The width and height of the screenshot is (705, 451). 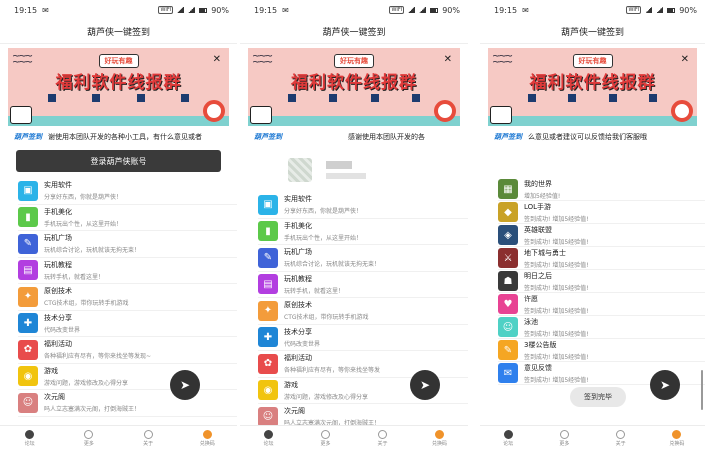 What do you see at coordinates (702, 390) in the screenshot?
I see `scrollbar` at bounding box center [702, 390].